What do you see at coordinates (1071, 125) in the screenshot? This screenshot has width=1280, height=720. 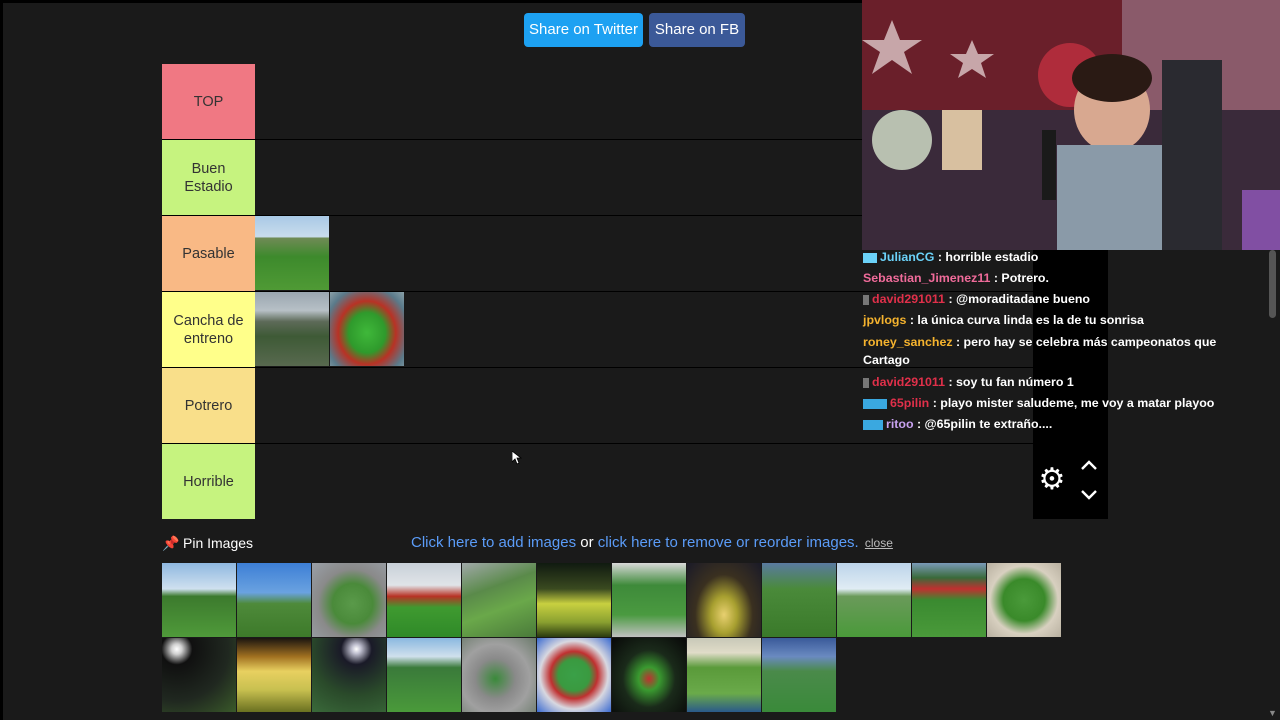 I see `streamer-webcam` at bounding box center [1071, 125].